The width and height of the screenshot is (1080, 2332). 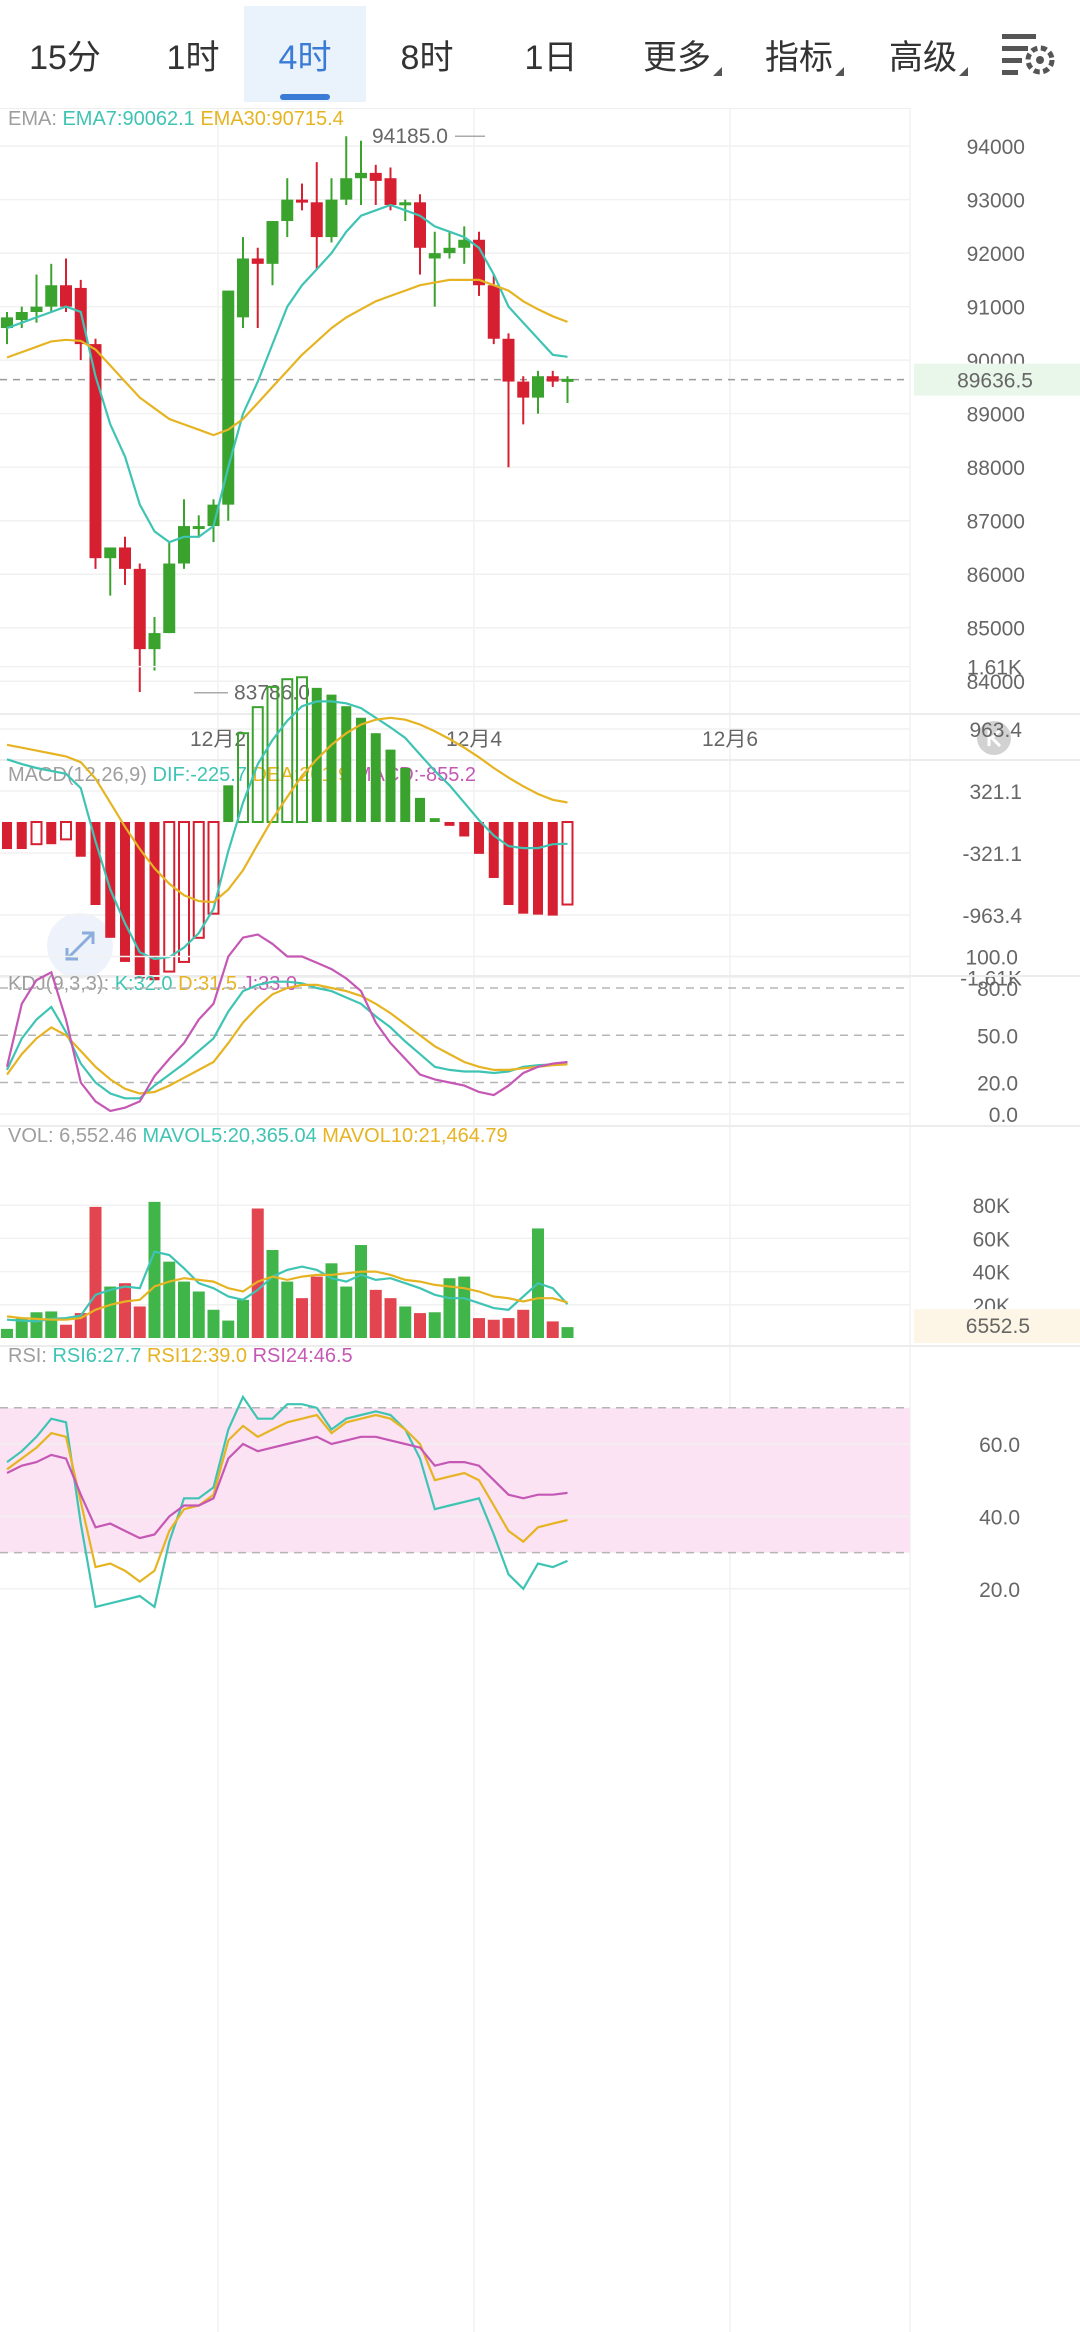 I want to click on tab-label: 1日, so click(x=551, y=57).